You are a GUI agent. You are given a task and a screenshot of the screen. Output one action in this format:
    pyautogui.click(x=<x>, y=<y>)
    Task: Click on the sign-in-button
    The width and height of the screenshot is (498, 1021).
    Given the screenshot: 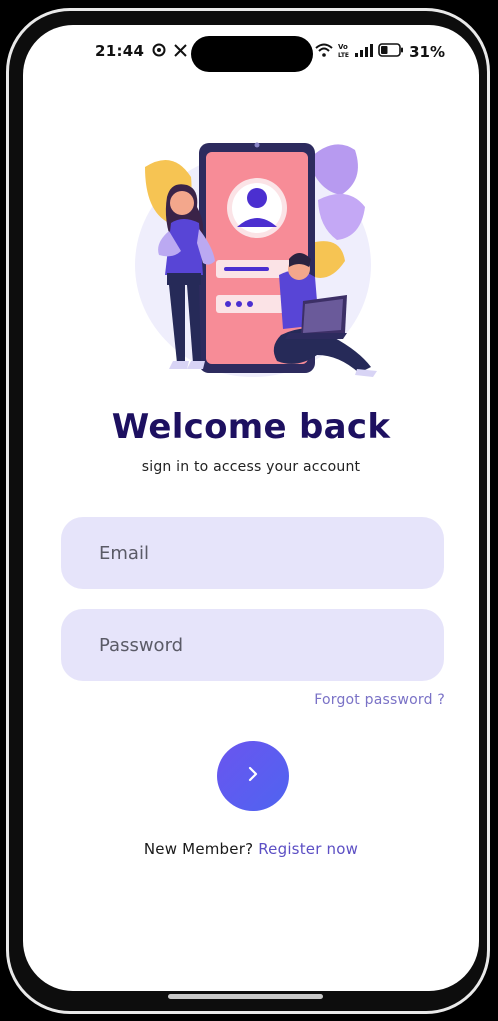 What is the action you would take?
    pyautogui.click(x=253, y=776)
    